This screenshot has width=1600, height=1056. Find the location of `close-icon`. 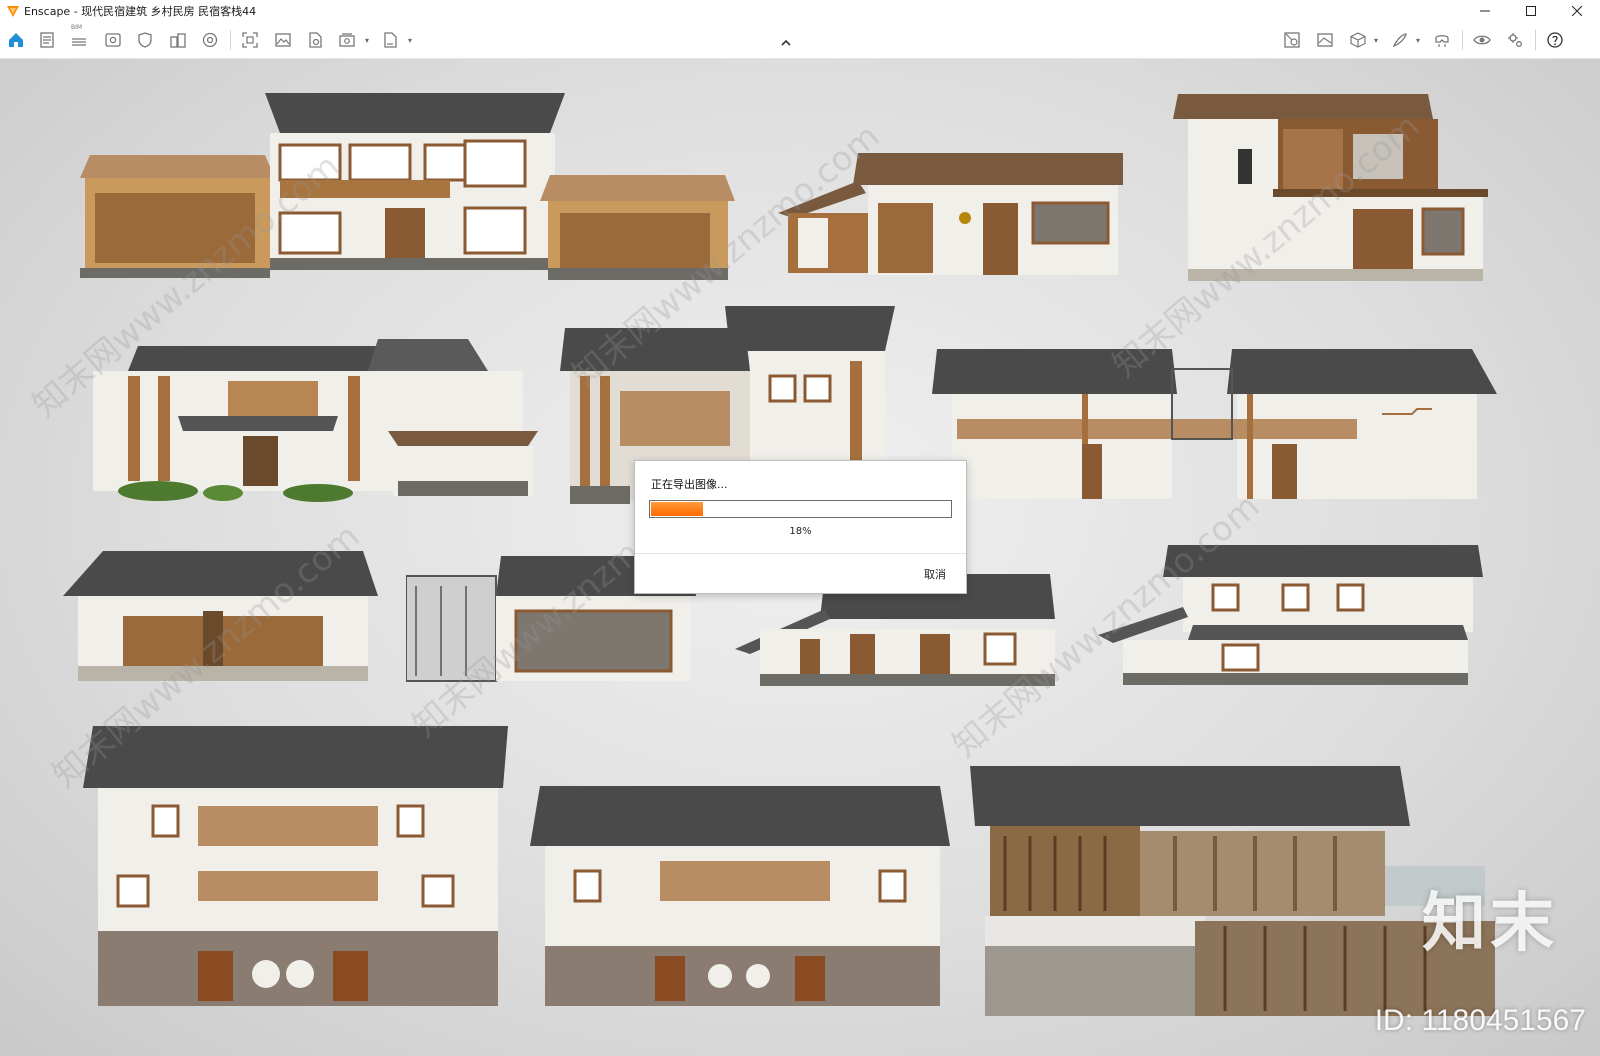

close-icon is located at coordinates (1577, 11).